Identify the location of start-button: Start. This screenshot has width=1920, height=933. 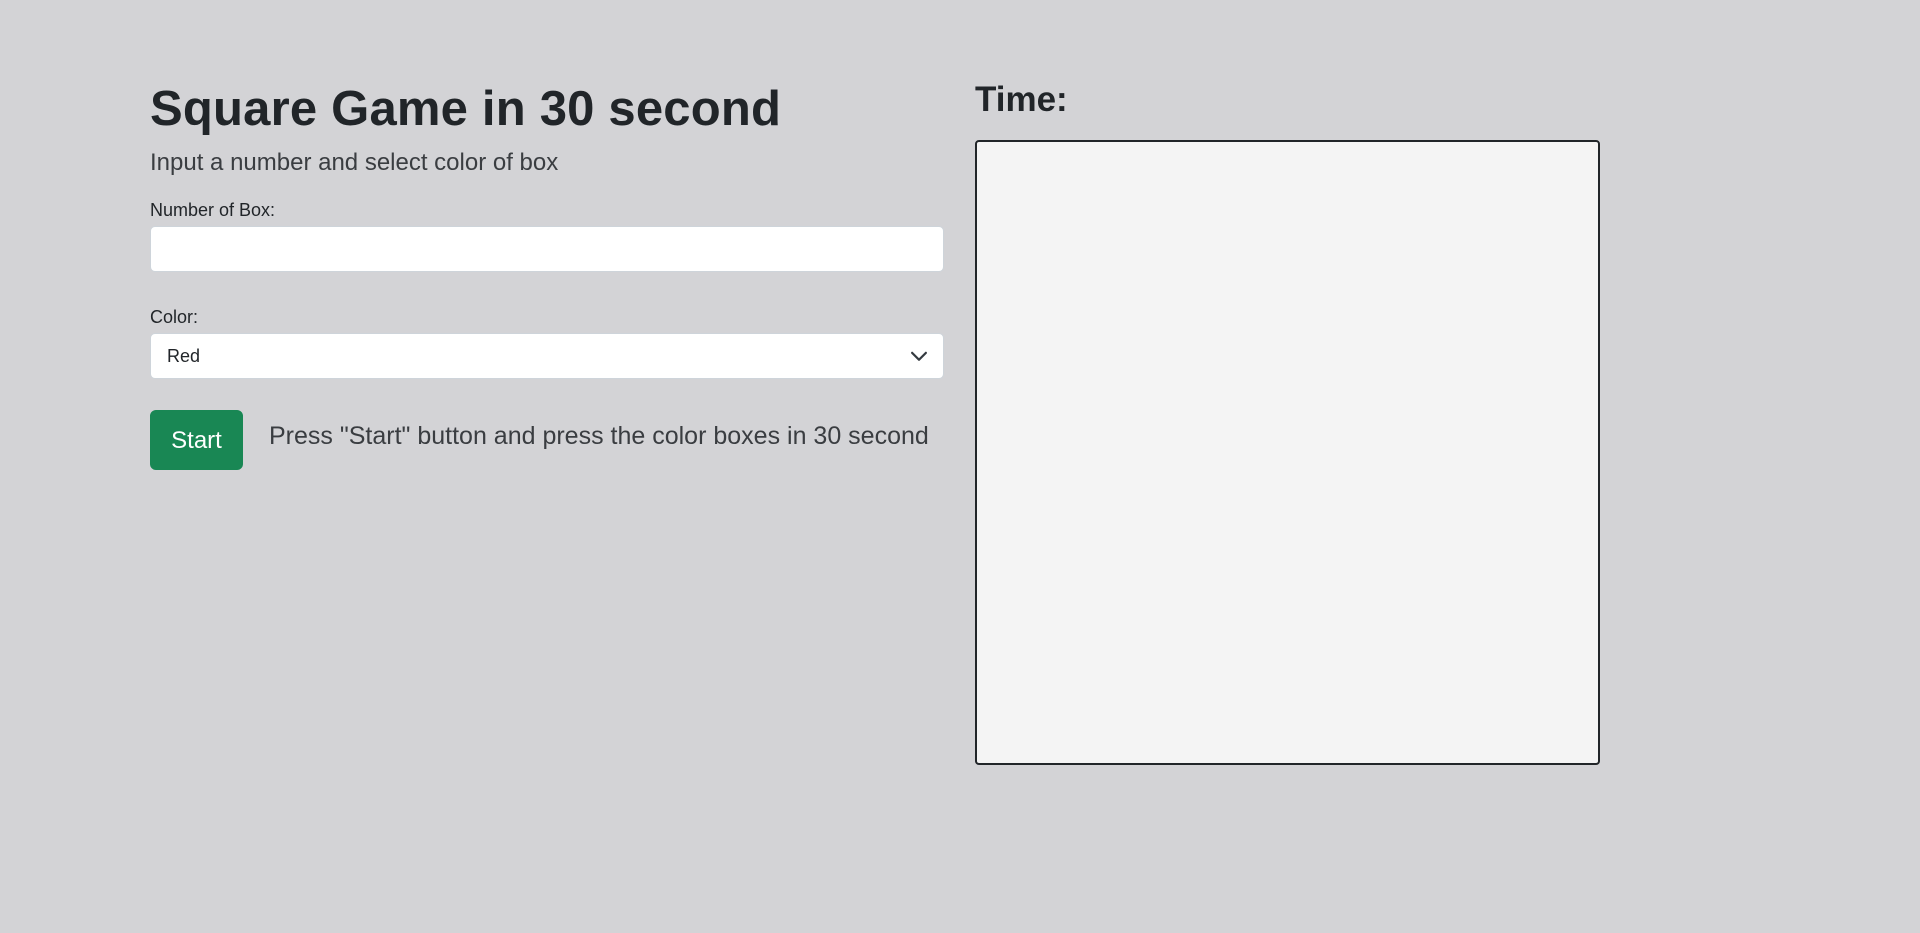
(196, 440).